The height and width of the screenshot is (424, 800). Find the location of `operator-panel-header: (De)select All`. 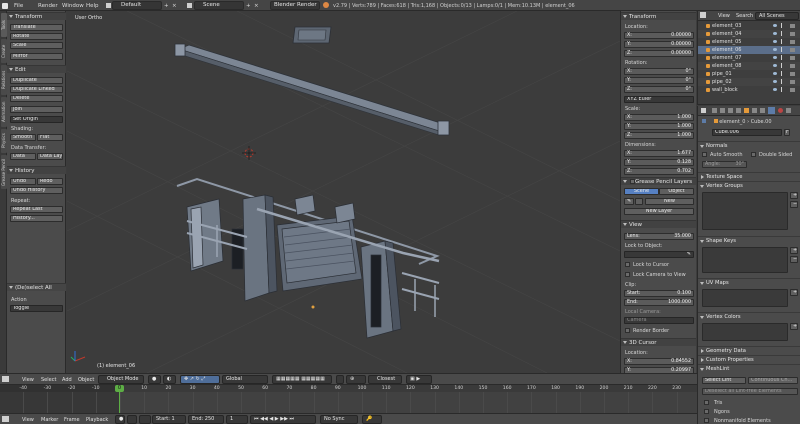

operator-panel-header: (De)select All is located at coordinates (36, 287).